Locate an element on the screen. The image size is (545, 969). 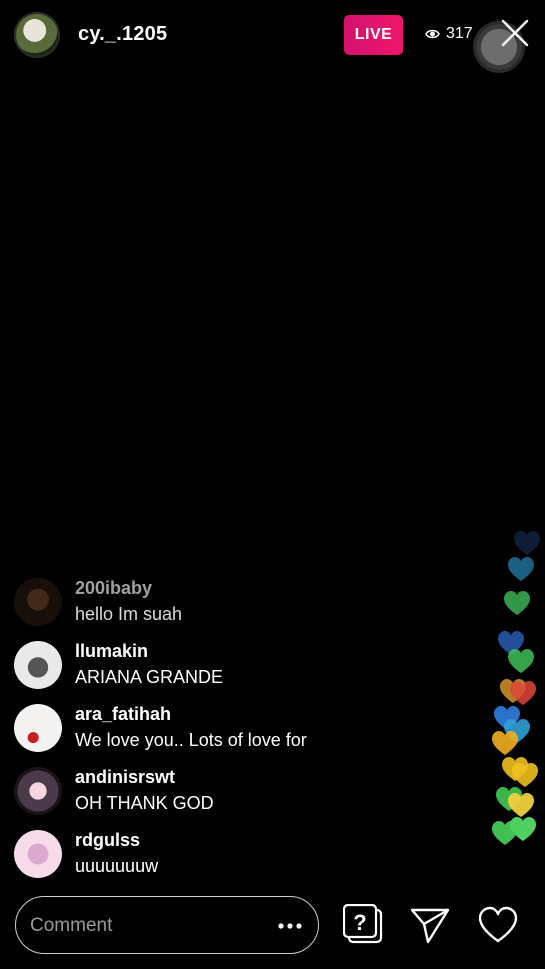
bottom-bar: Comment ? is located at coordinates (272, 926).